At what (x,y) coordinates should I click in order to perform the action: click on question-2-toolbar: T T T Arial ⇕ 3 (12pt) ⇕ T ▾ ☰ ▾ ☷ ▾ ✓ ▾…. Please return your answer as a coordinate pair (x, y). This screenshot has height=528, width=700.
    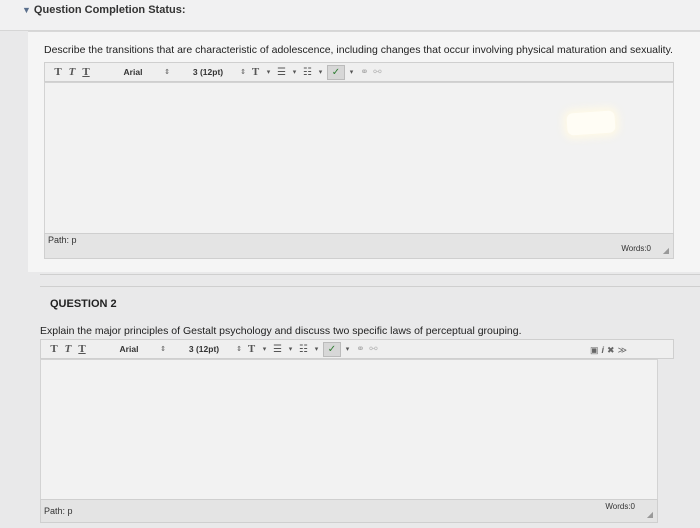
    Looking at the image, I should click on (357, 349).